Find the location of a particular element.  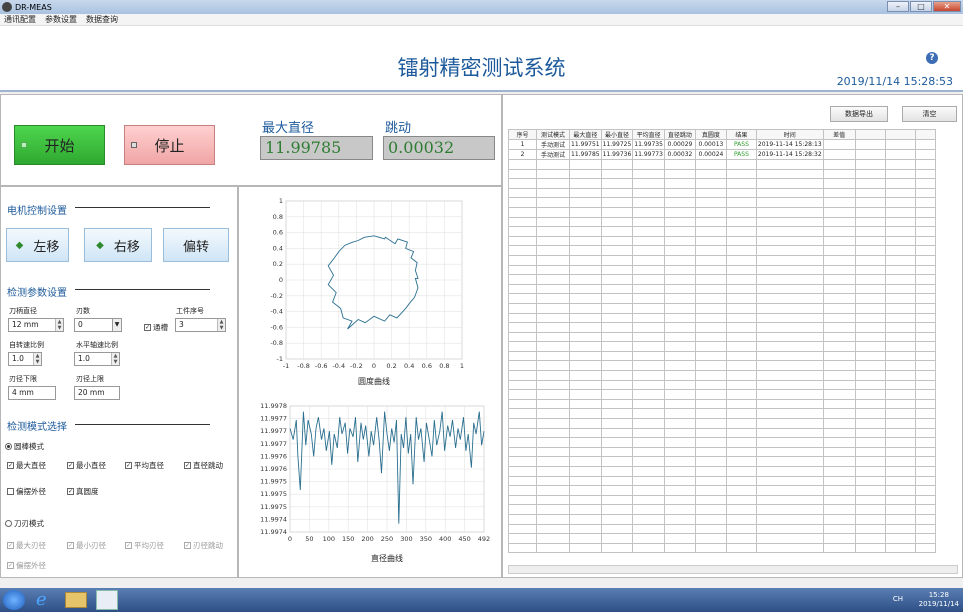

browser-icon: e is located at coordinates (41, 600).